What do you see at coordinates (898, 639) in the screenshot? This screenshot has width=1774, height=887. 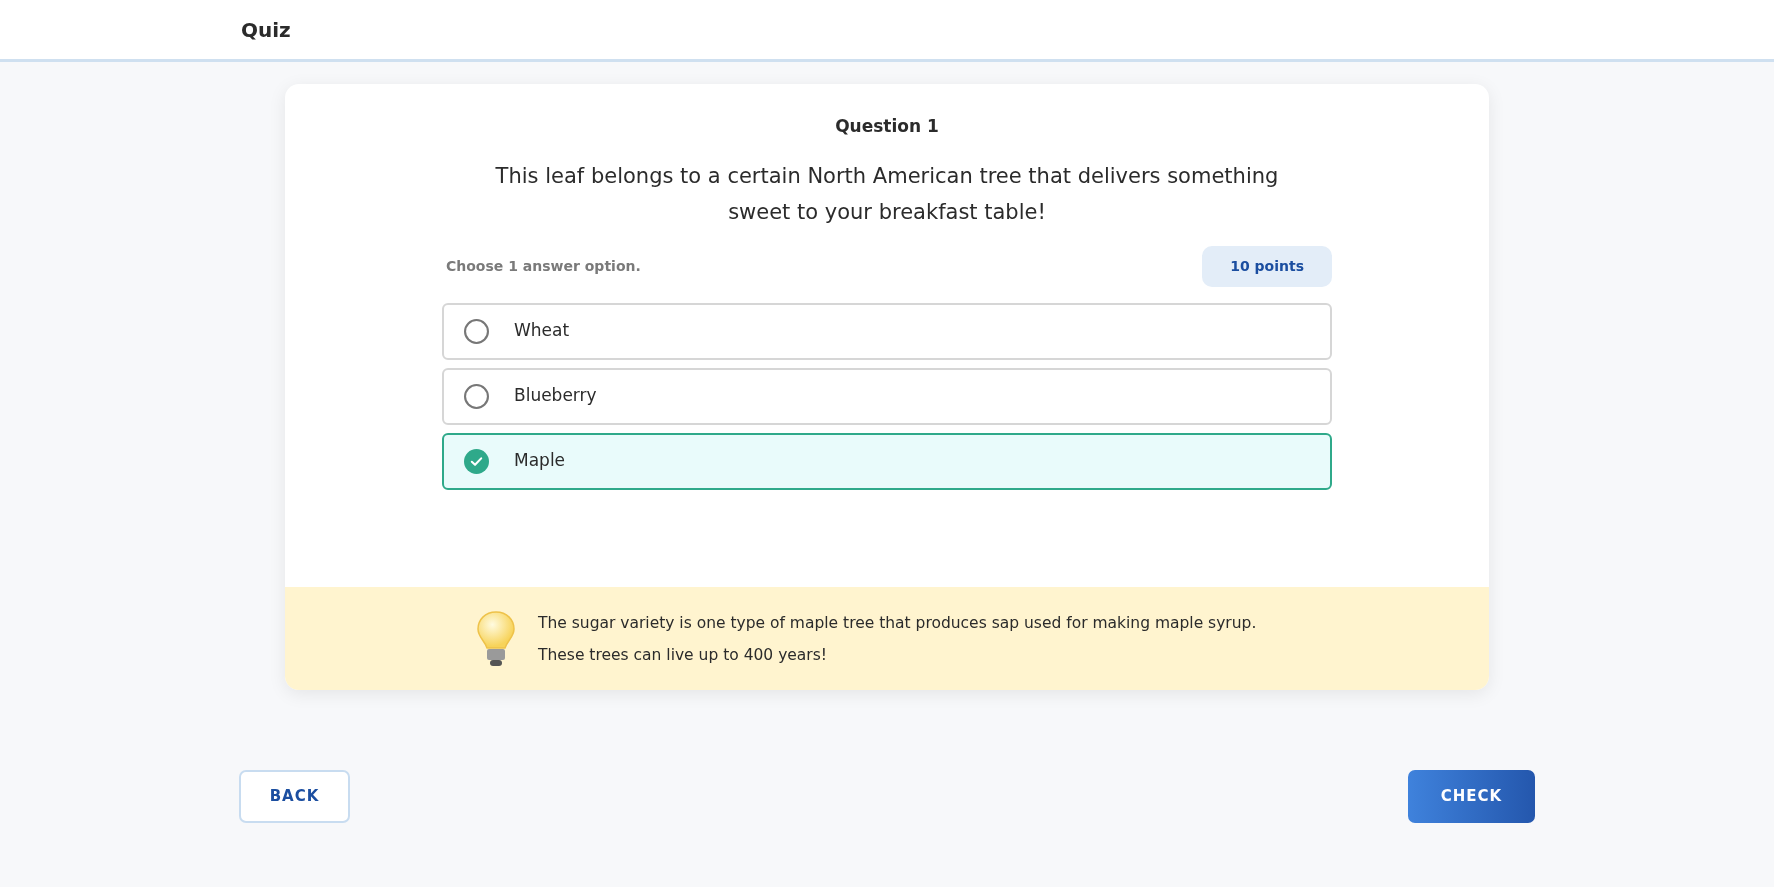 I see `hint-text: The sugar variety is one type of maple tree that produces sap used for making maple syrup. These trees can live up to 400 years!` at bounding box center [898, 639].